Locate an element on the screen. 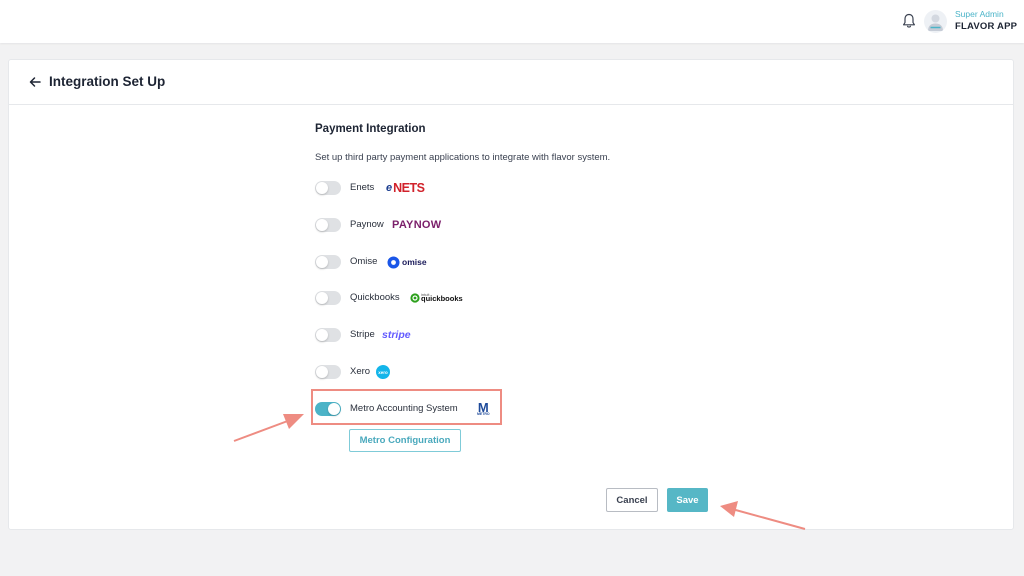 Image resolution: width=1024 pixels, height=576 pixels. integration-row-enets: Enets e NETS is located at coordinates (465, 188).